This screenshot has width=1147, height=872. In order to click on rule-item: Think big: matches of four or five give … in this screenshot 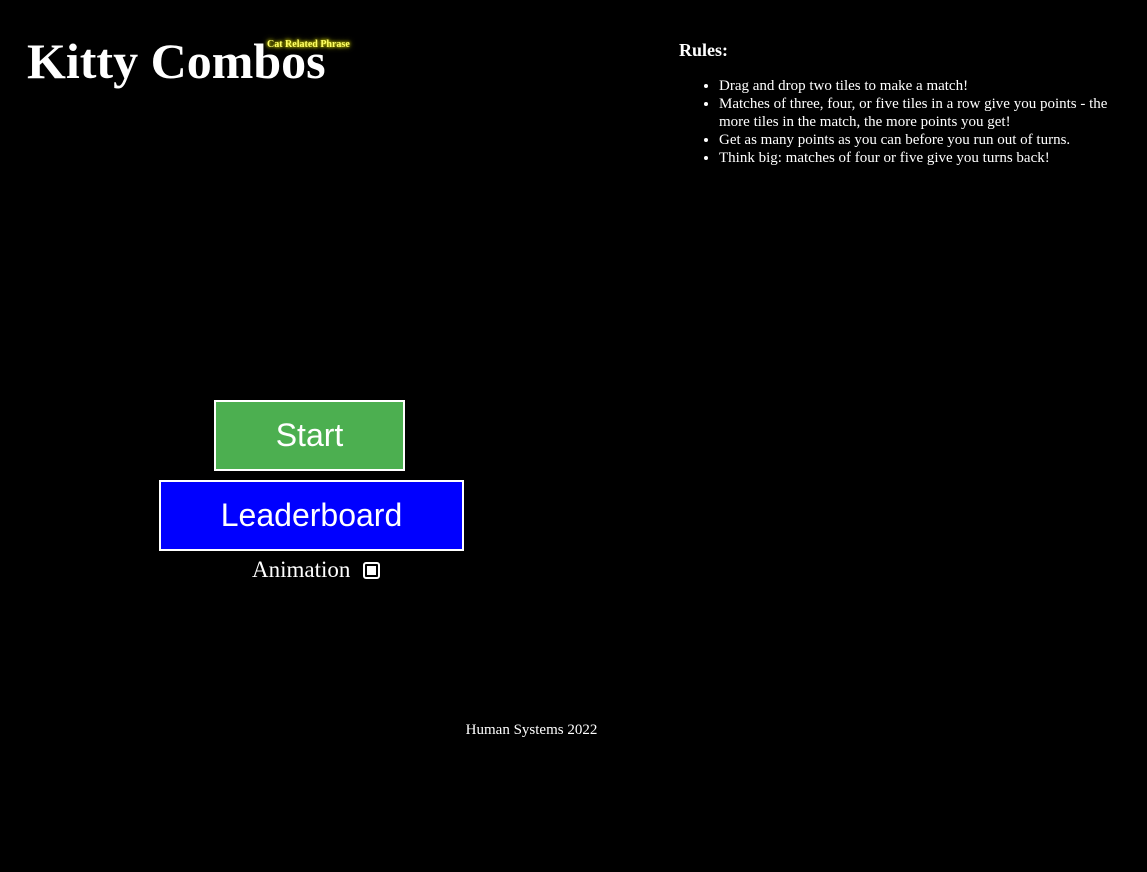, I will do `click(929, 158)`.